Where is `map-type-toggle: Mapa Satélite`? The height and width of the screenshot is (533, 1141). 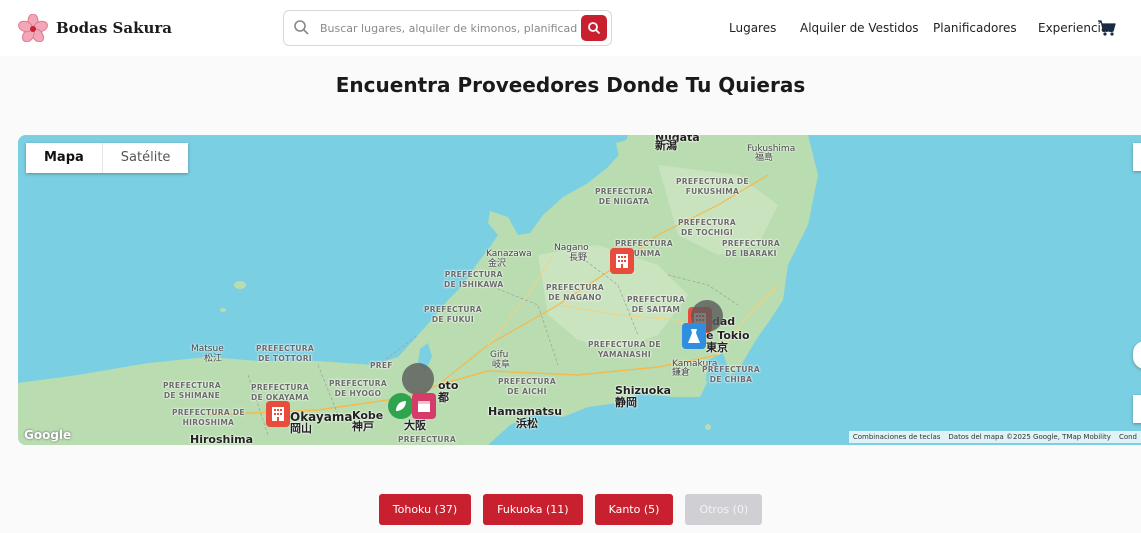 map-type-toggle: Mapa Satélite is located at coordinates (107, 158).